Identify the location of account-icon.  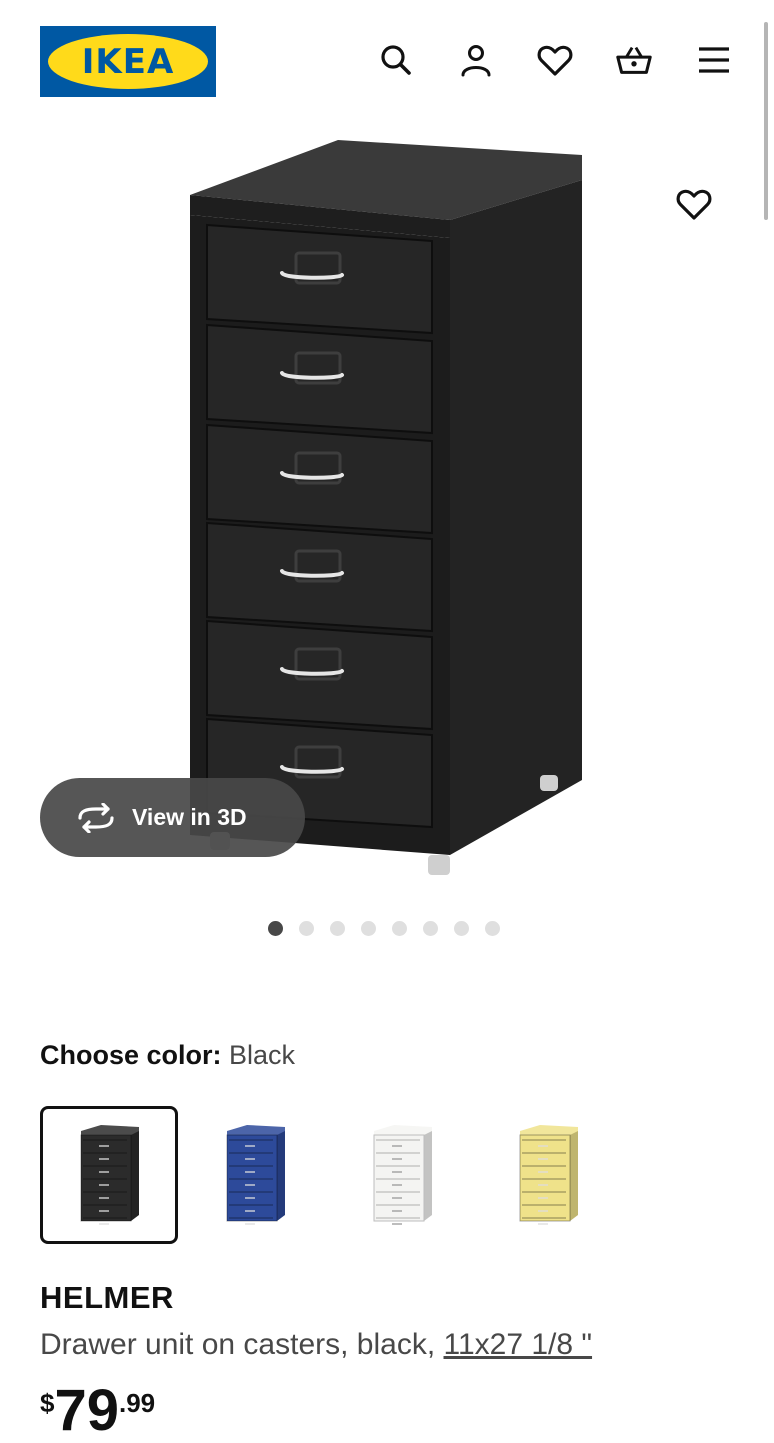
(476, 60).